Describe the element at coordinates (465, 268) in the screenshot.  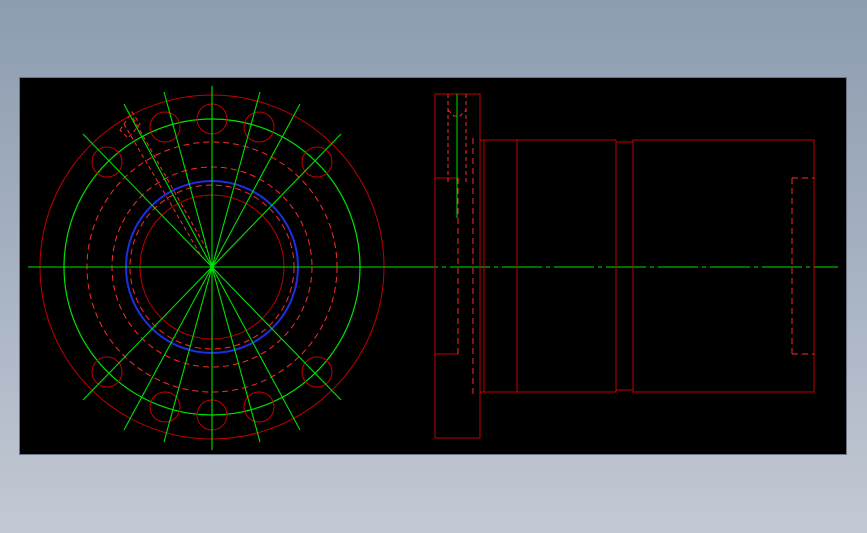
I see `flange-hidden-lines` at that location.